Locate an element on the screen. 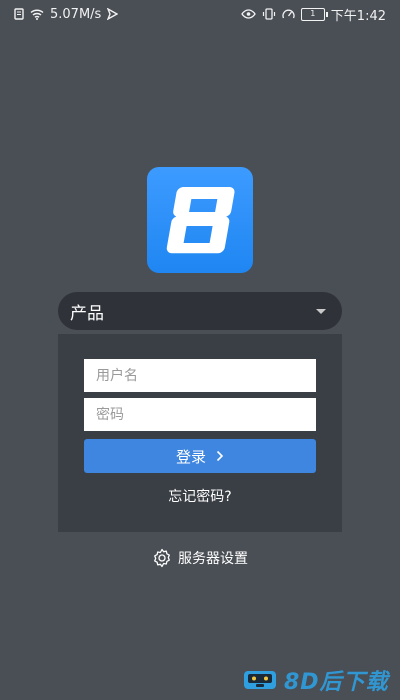 The height and width of the screenshot is (700, 400). app-logo-8-glyph is located at coordinates (200, 220).